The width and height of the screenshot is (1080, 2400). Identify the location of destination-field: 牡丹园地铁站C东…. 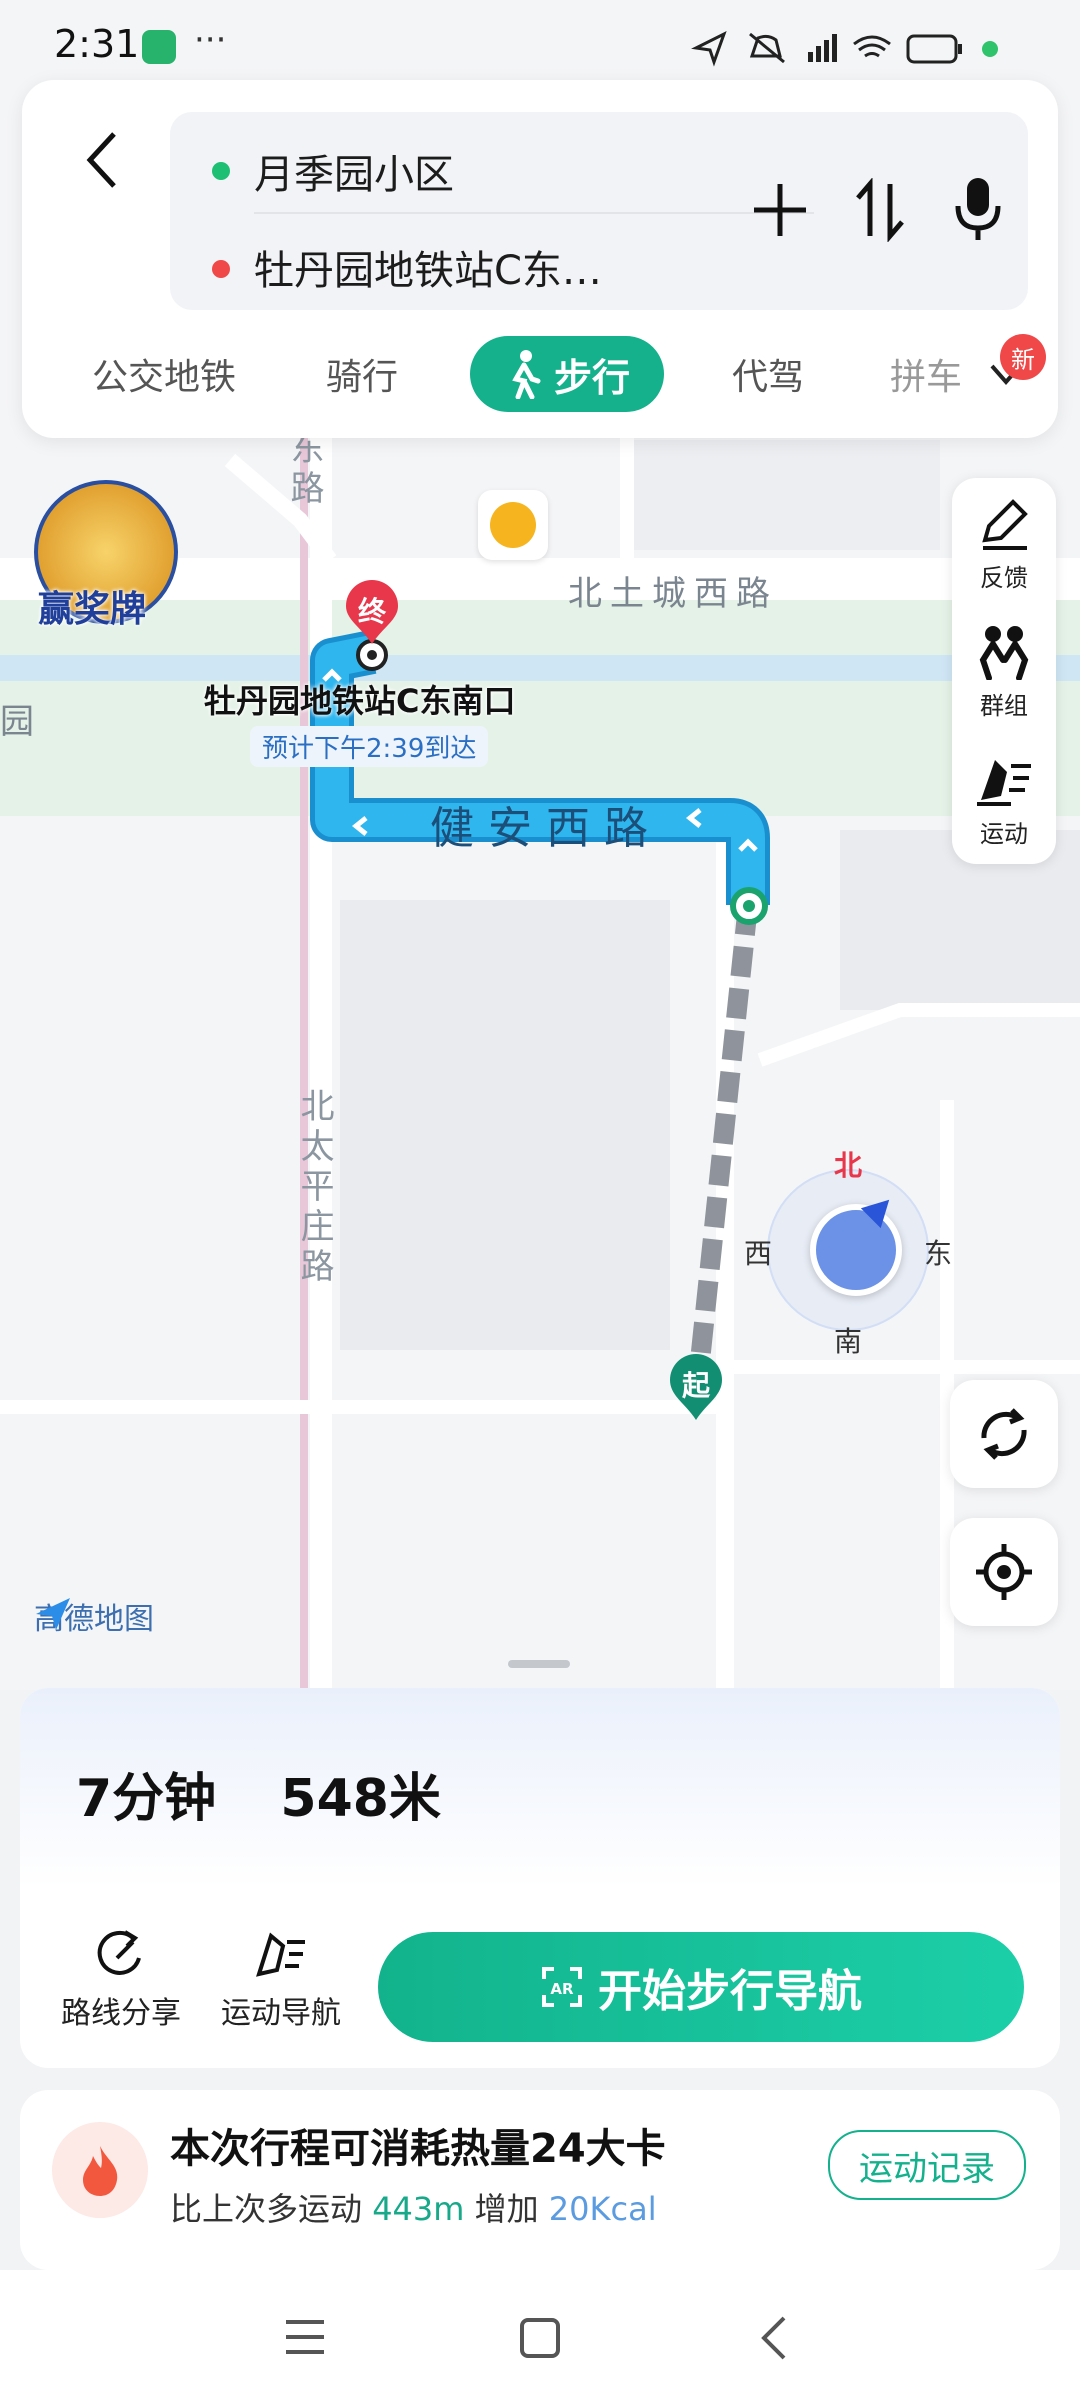
(428, 267).